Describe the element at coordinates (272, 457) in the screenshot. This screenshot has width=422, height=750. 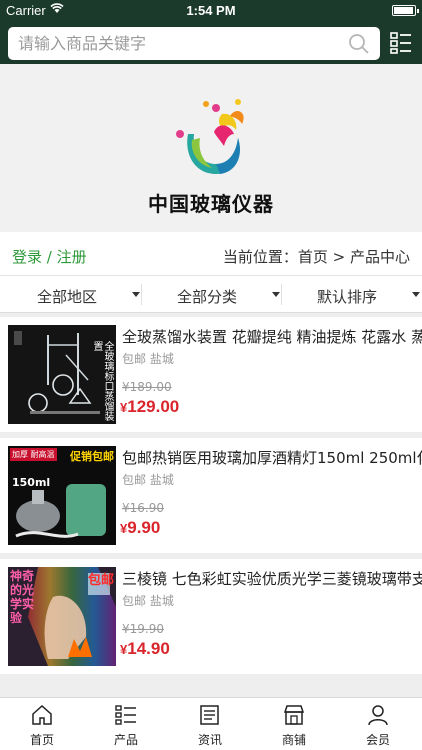
I see `product-title: 包邮热销医用玻璃加厚酒精灯150ml 250ml化学` at that location.